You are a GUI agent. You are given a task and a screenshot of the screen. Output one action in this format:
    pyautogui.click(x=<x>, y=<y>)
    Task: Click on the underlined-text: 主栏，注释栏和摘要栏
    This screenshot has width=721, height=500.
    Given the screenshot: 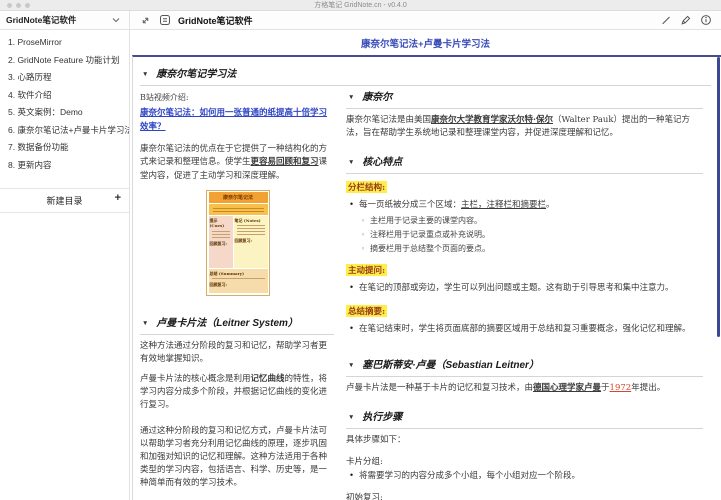 What is the action you would take?
    pyautogui.click(x=504, y=205)
    